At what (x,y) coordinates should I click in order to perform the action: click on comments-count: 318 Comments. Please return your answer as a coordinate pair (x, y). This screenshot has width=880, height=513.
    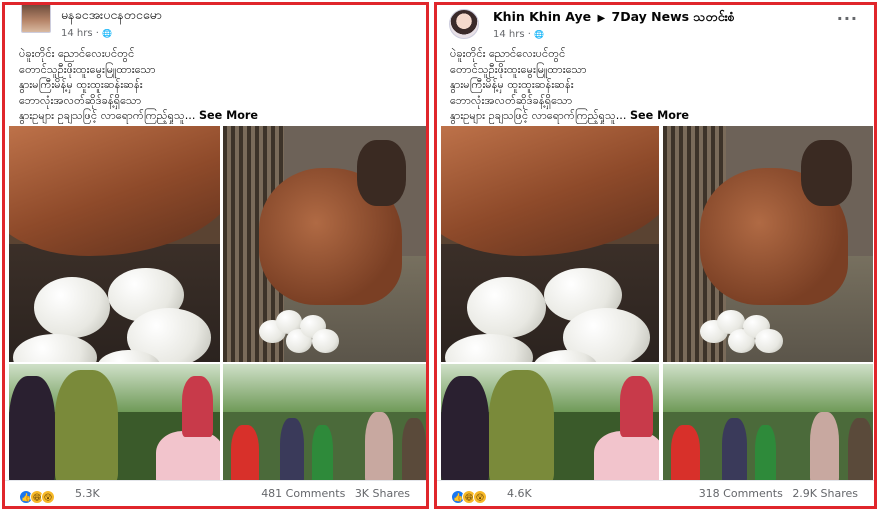
    Looking at the image, I should click on (741, 493).